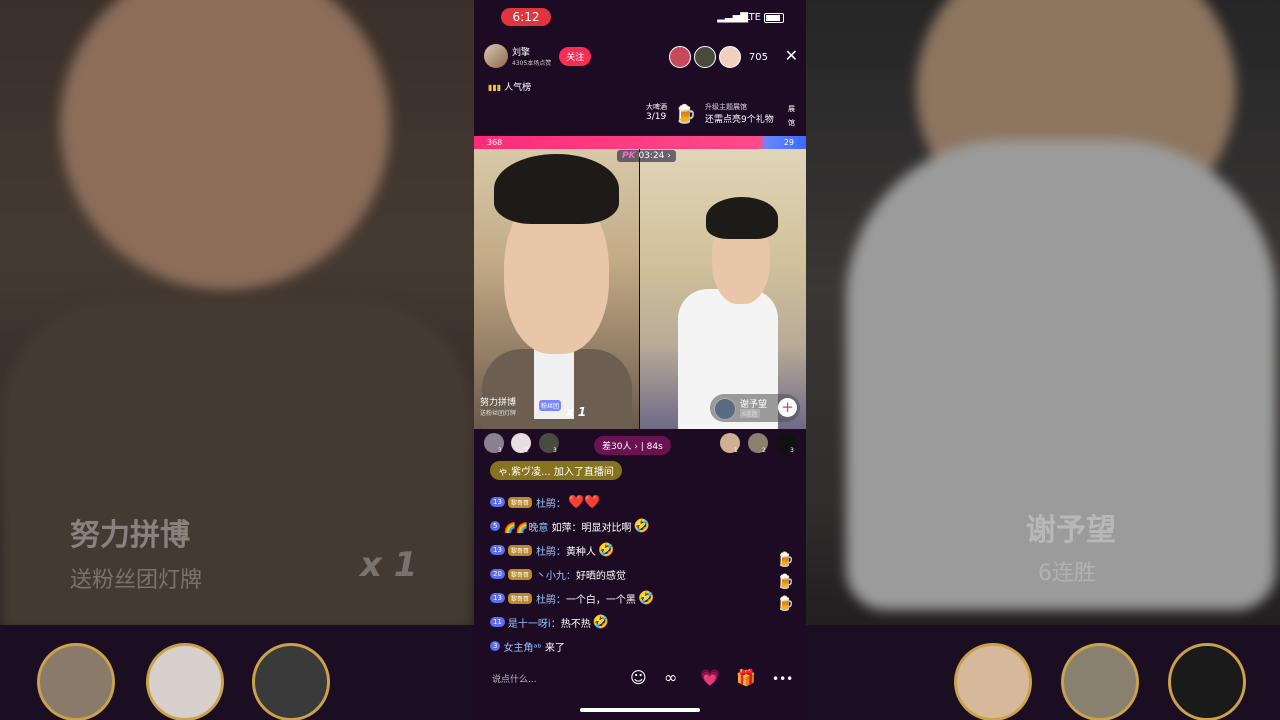  Describe the element at coordinates (531, 56) in the screenshot. I see `host-text: 刘擎 4305本场点赞` at that location.